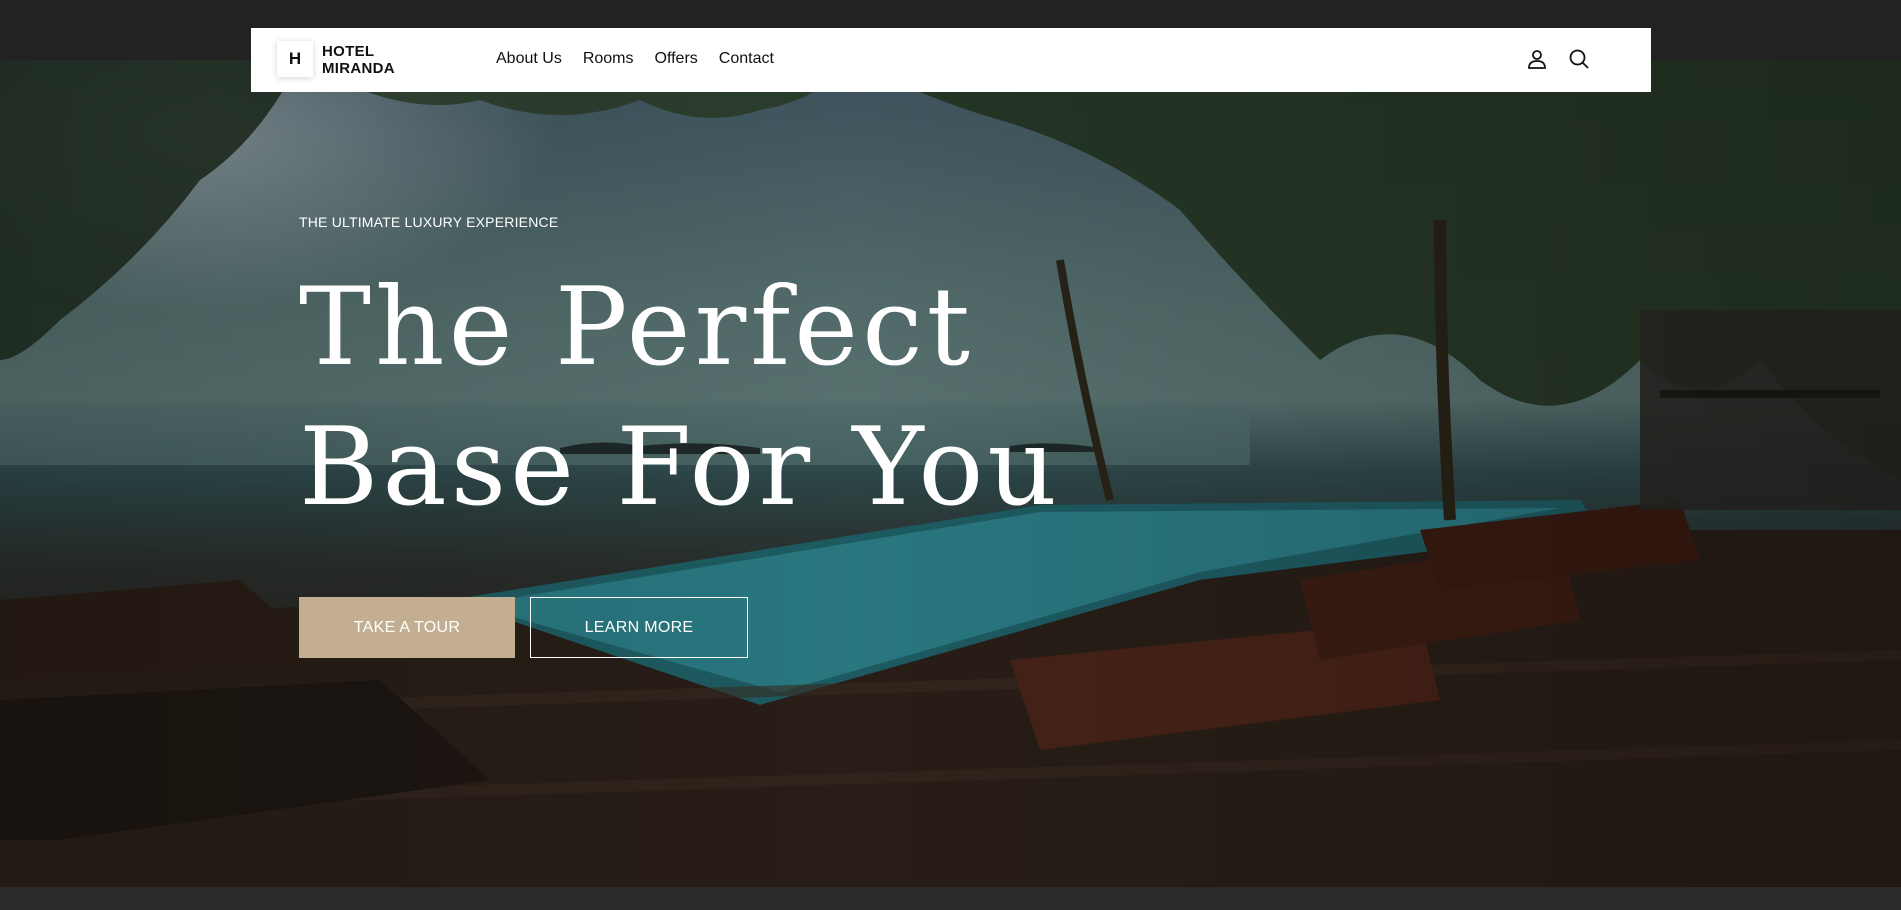 The image size is (1901, 910). I want to click on nav-item-rooms: Rooms, so click(608, 59).